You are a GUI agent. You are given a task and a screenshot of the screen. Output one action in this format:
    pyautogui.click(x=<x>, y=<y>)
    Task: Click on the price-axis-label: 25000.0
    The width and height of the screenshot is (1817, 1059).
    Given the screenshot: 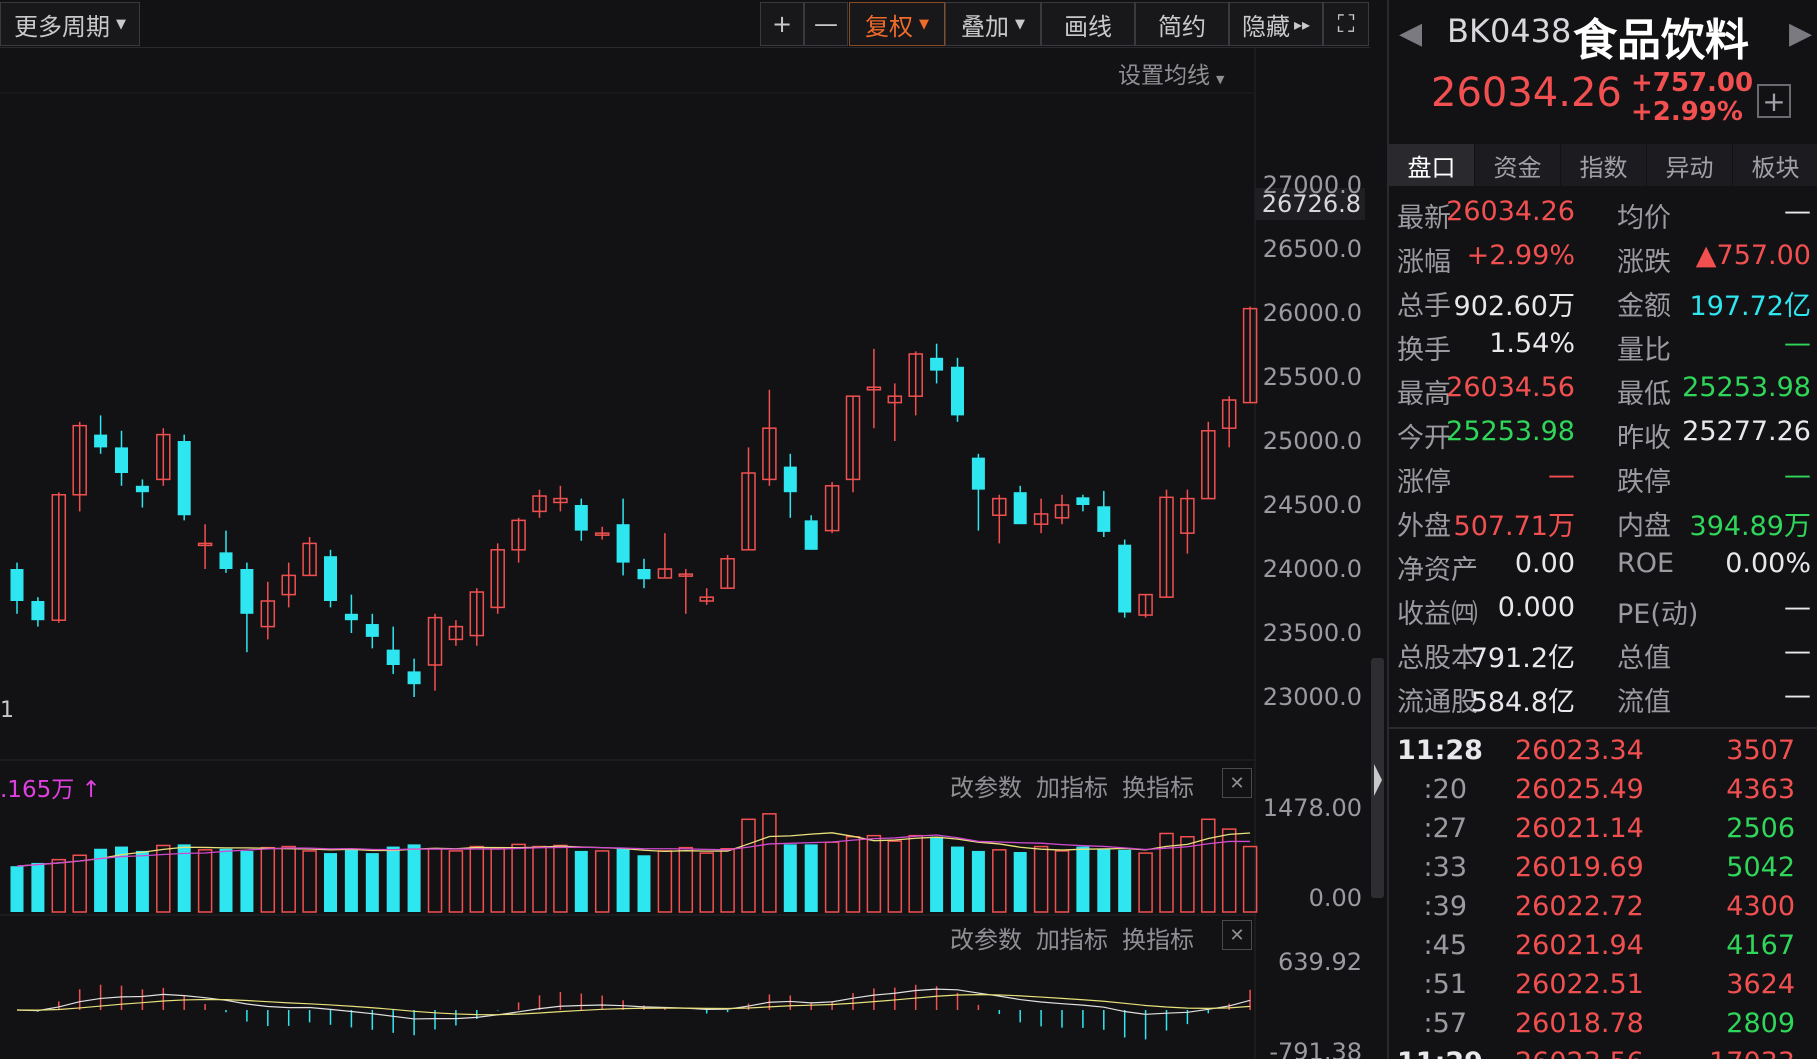 What is the action you would take?
    pyautogui.click(x=1312, y=441)
    